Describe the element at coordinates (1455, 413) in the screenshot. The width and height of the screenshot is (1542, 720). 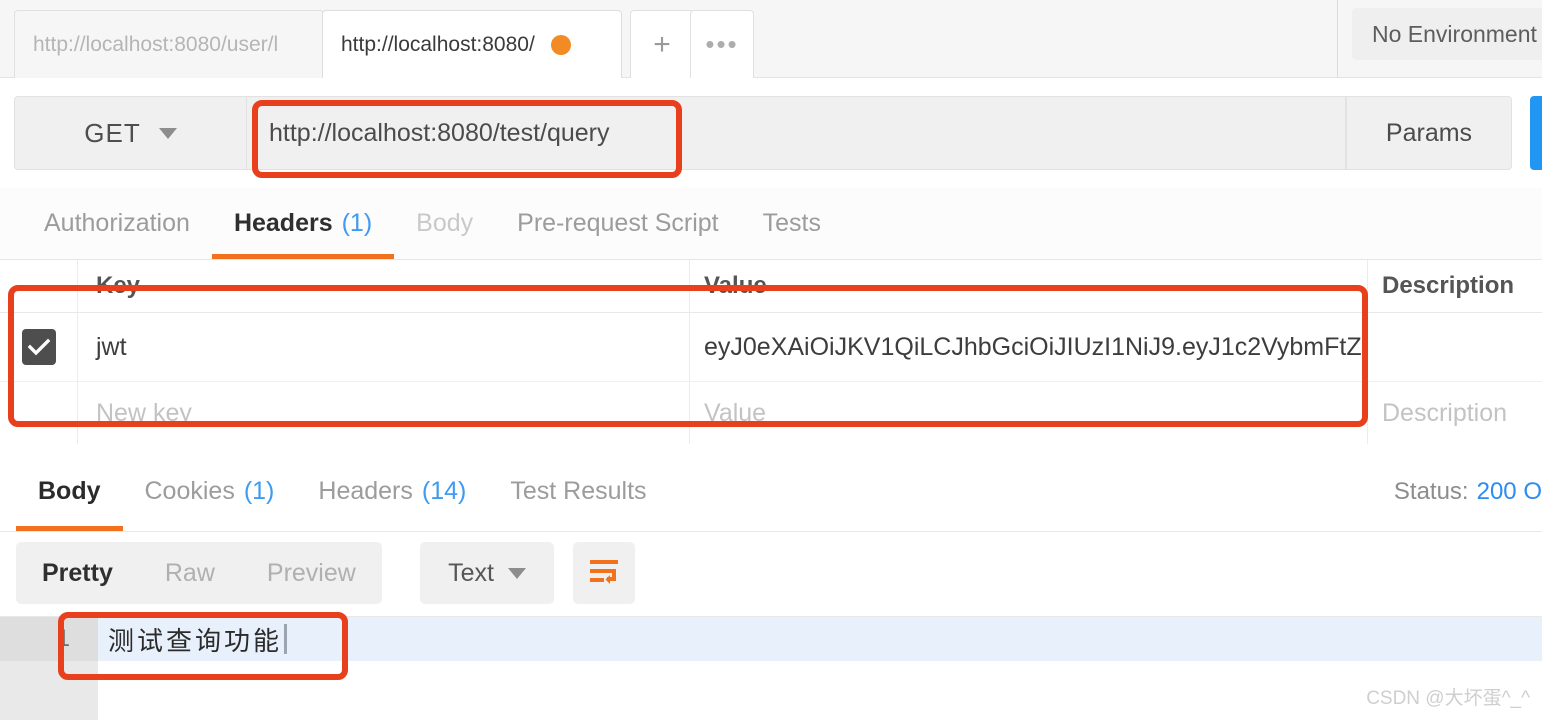
I see `new-description-input: Description` at that location.